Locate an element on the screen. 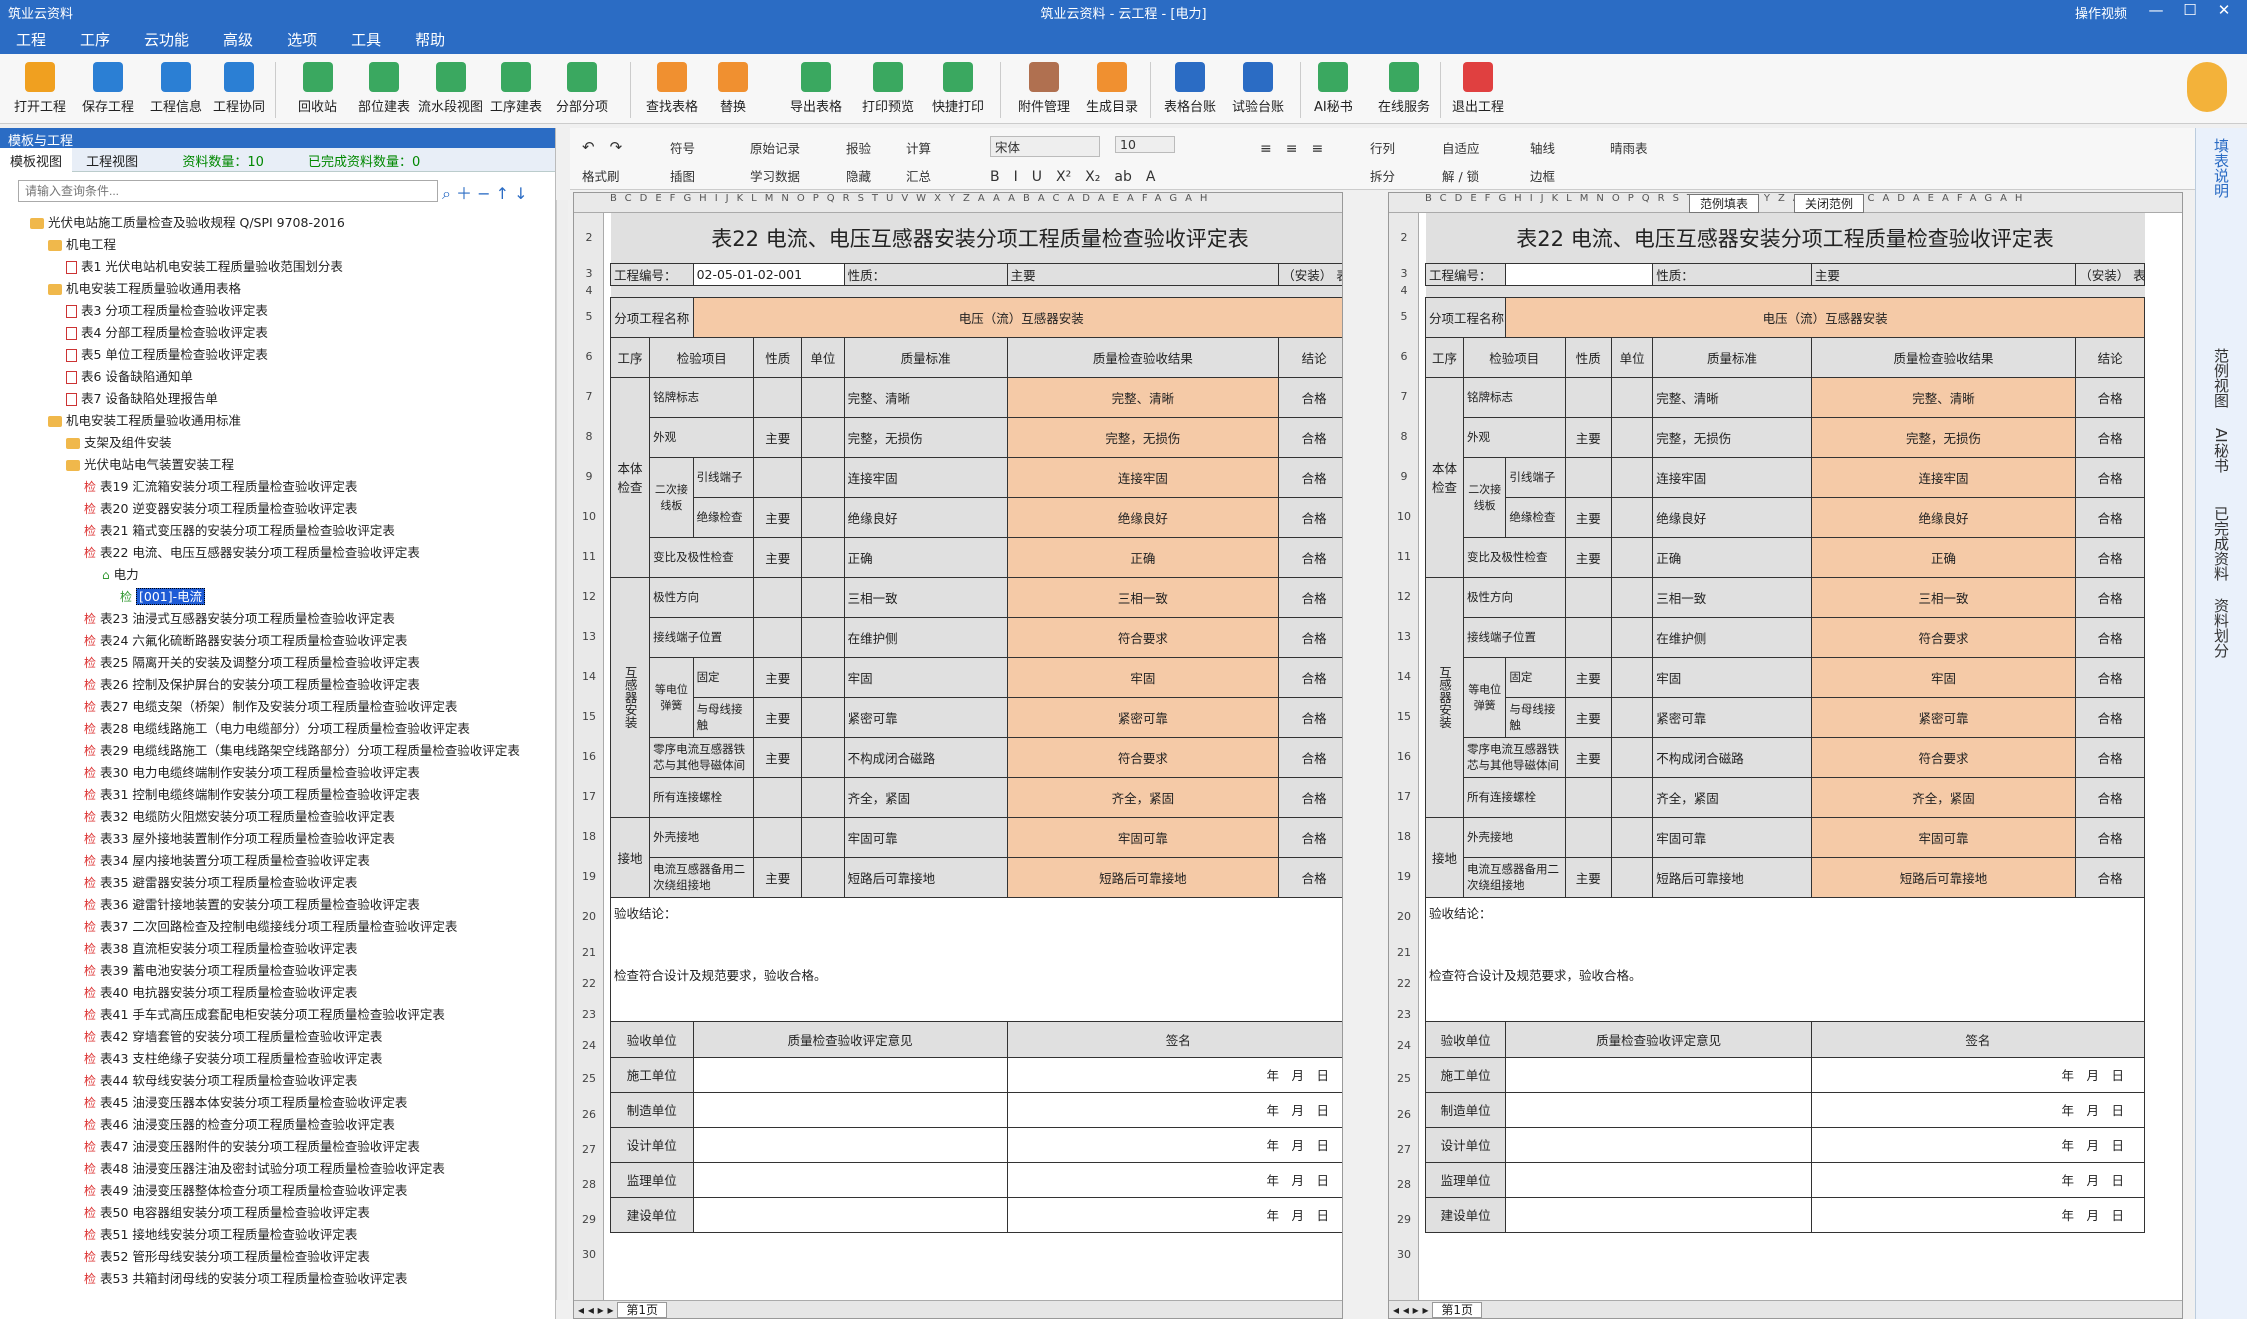 This screenshot has width=2247, height=1319. ribbon-button: 学习数据 is located at coordinates (775, 175).